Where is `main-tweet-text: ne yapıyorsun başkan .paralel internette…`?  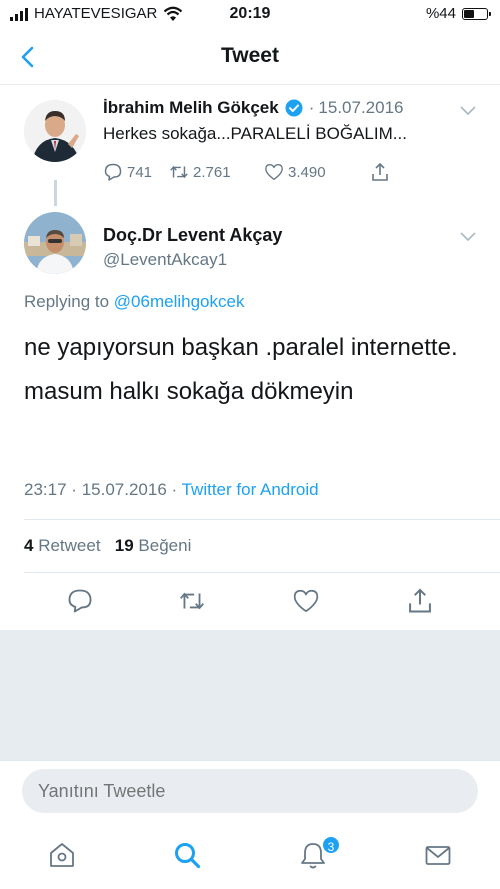
main-tweet-text: ne yapıyorsun başkan .paralel internette… is located at coordinates (241, 369).